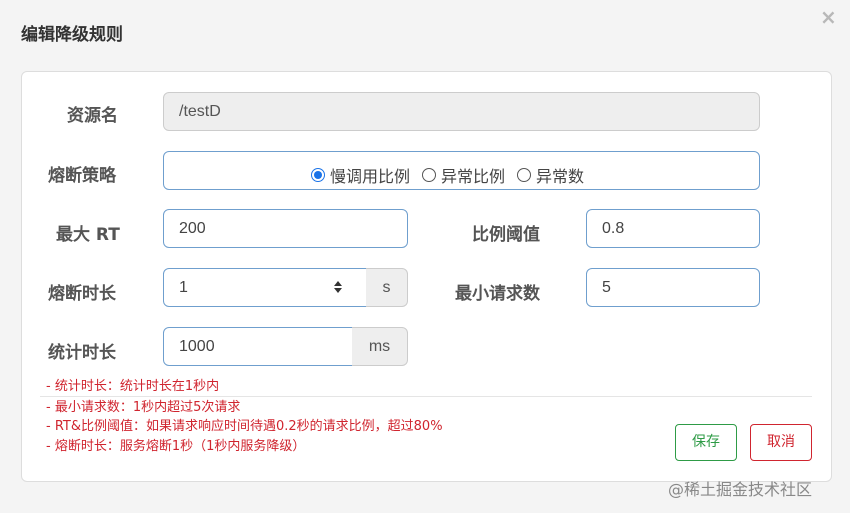  I want to click on radio-error-ratio: 异常比例, so click(463, 175).